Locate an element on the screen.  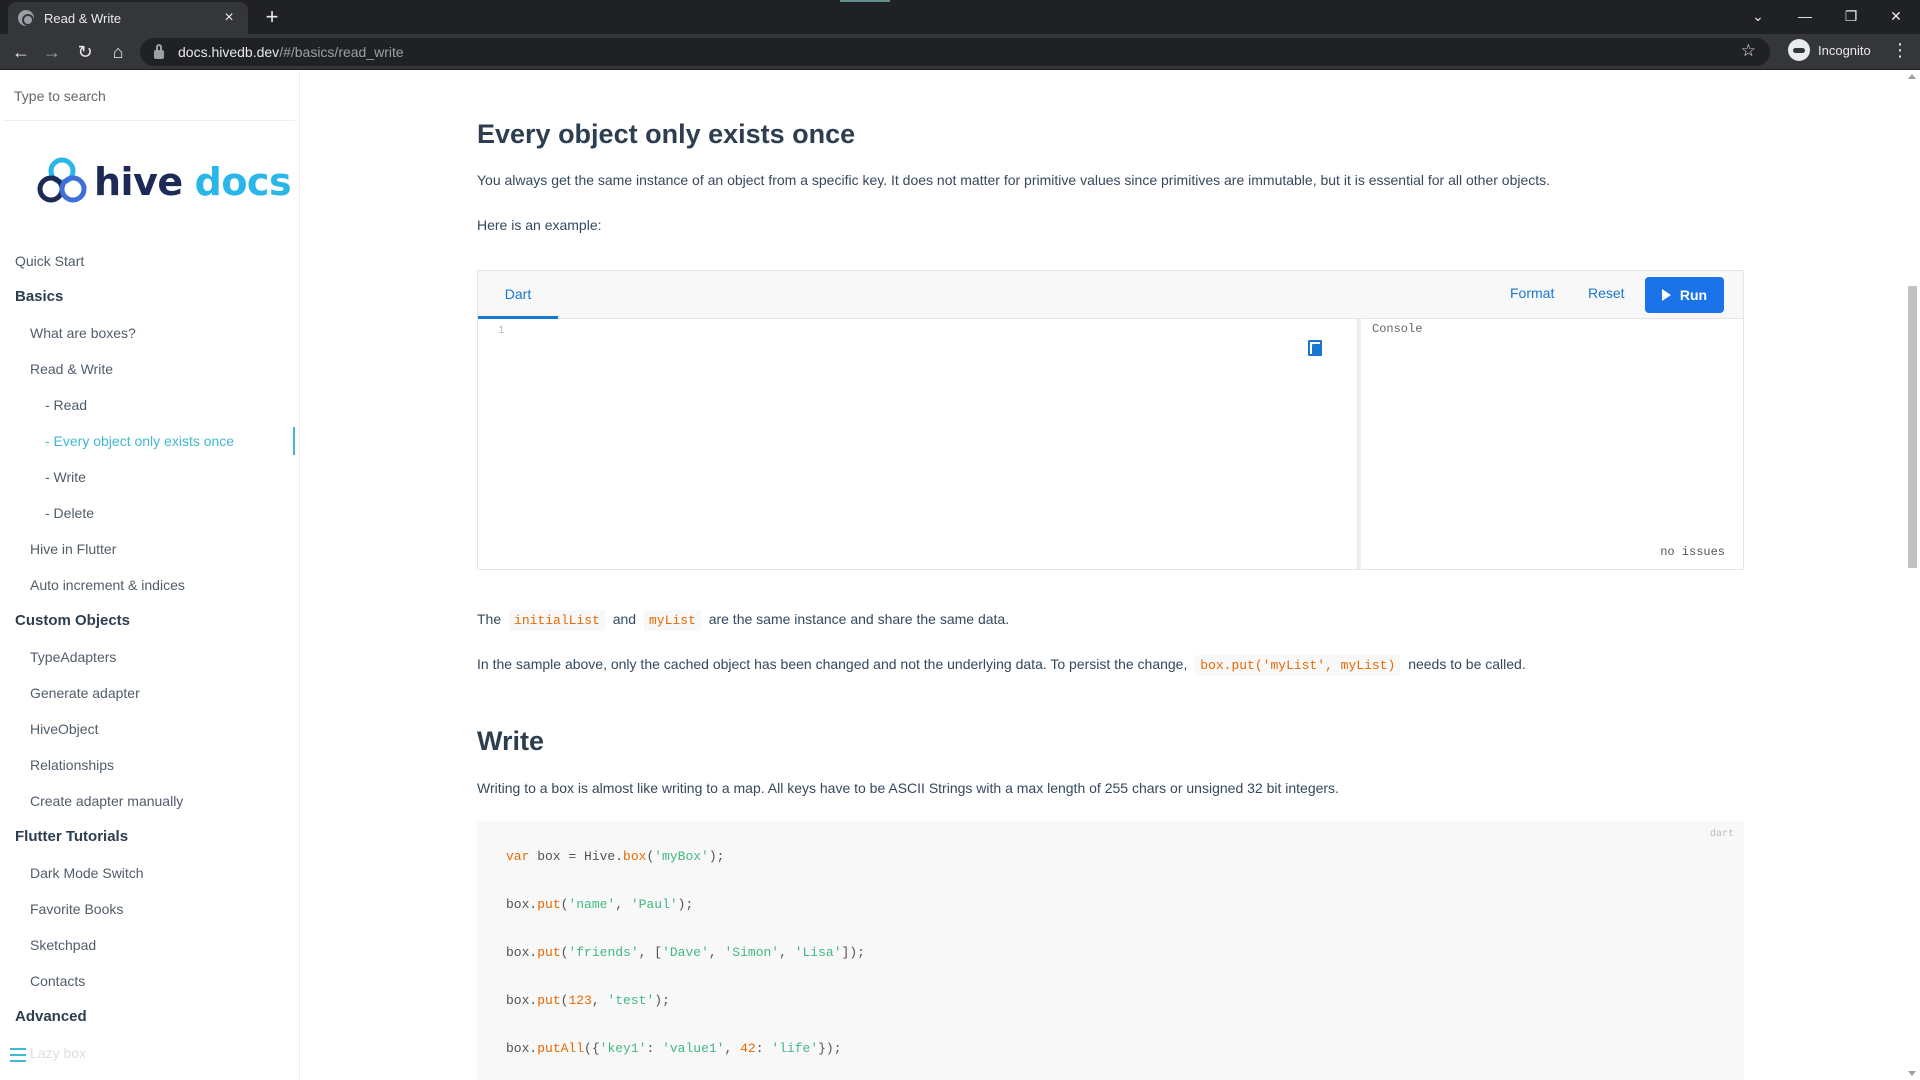
scroll-up-arrow-icon is located at coordinates (1912, 76).